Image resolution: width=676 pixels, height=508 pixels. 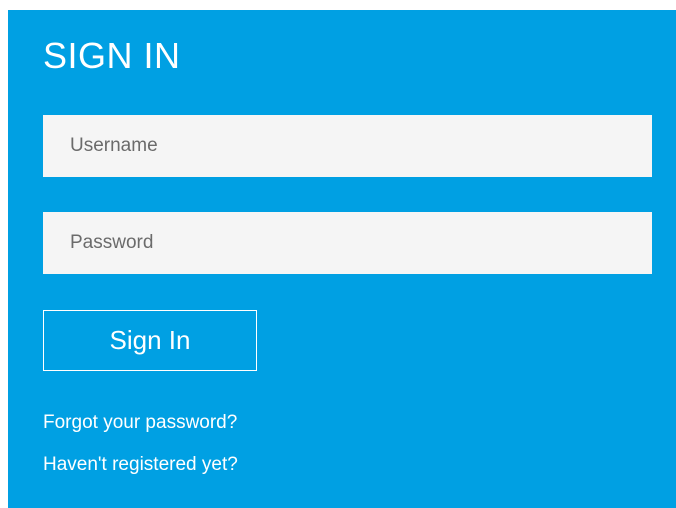 What do you see at coordinates (150, 340) in the screenshot?
I see `sign-in-button: Sign In` at bounding box center [150, 340].